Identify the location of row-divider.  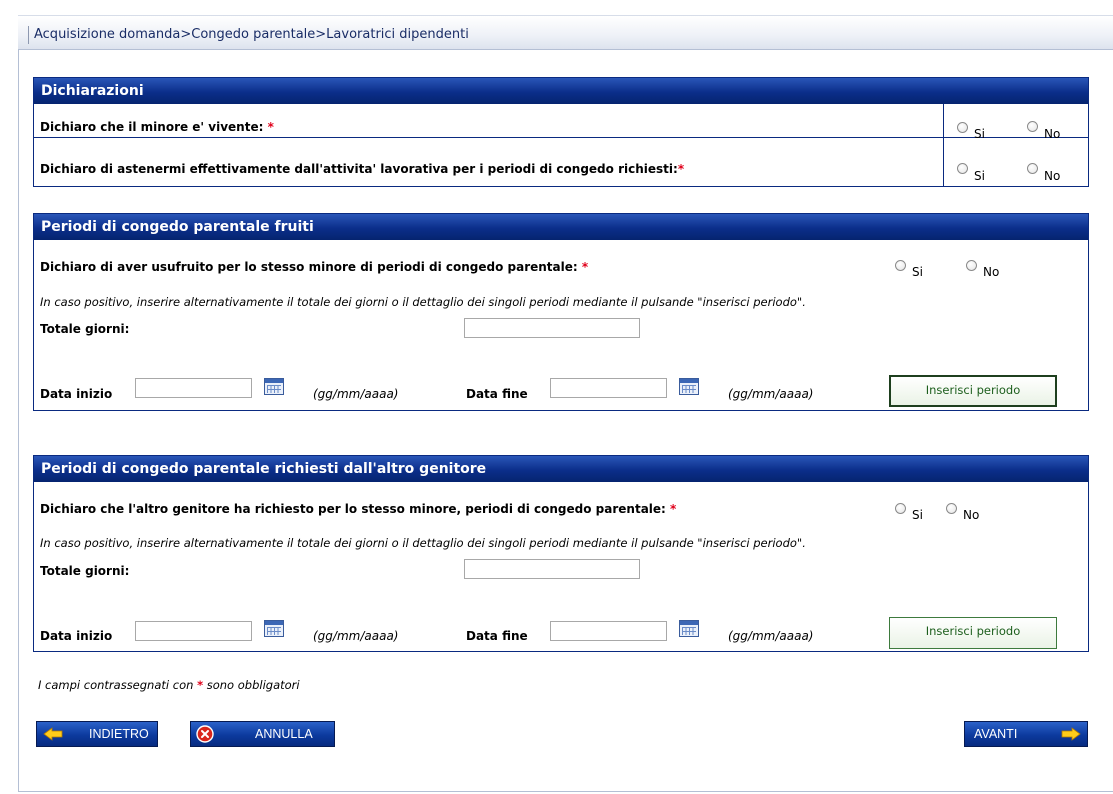
(561, 137).